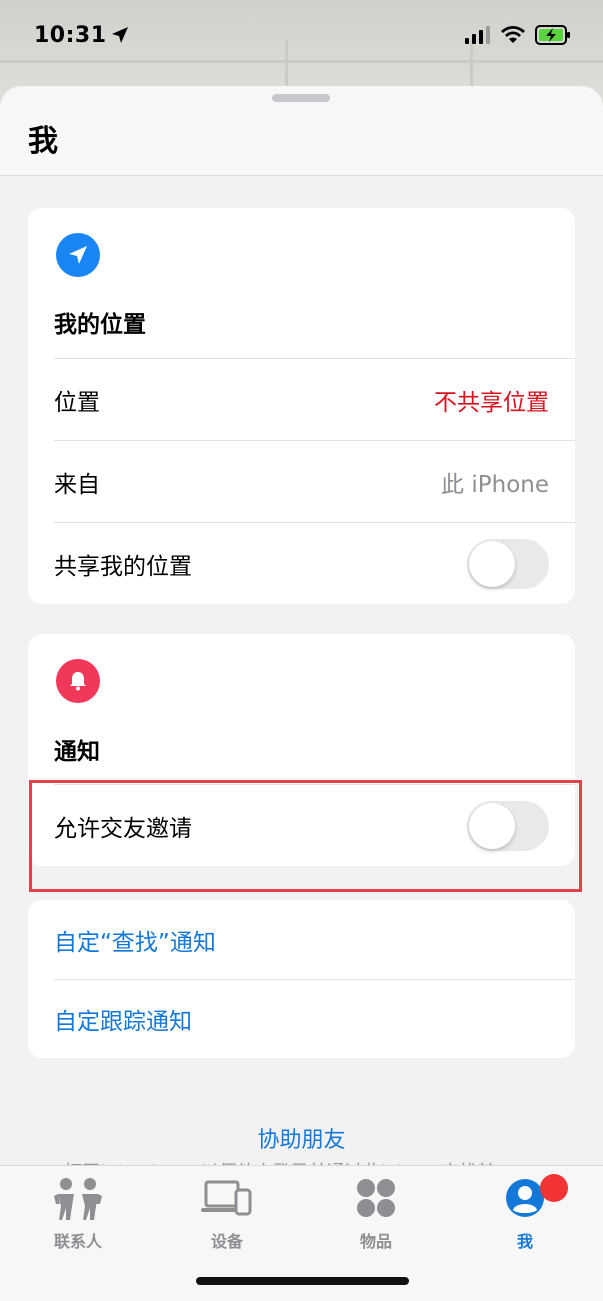 This screenshot has height=1301, width=603. I want to click on from-value: 此 iPhone, so click(495, 484).